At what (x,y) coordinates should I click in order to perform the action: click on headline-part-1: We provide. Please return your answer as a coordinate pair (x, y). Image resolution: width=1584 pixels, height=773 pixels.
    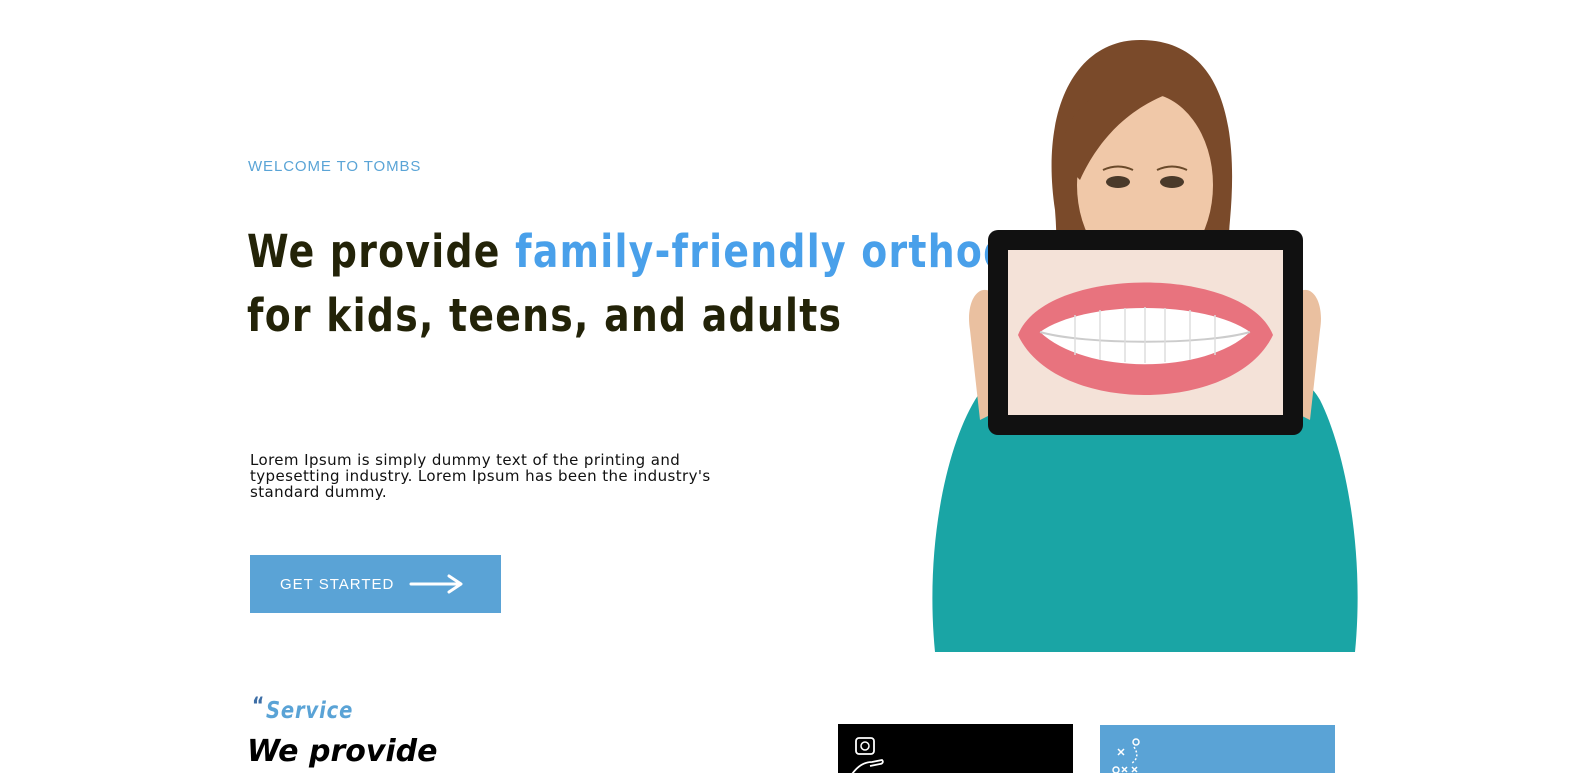
    Looking at the image, I should click on (381, 251).